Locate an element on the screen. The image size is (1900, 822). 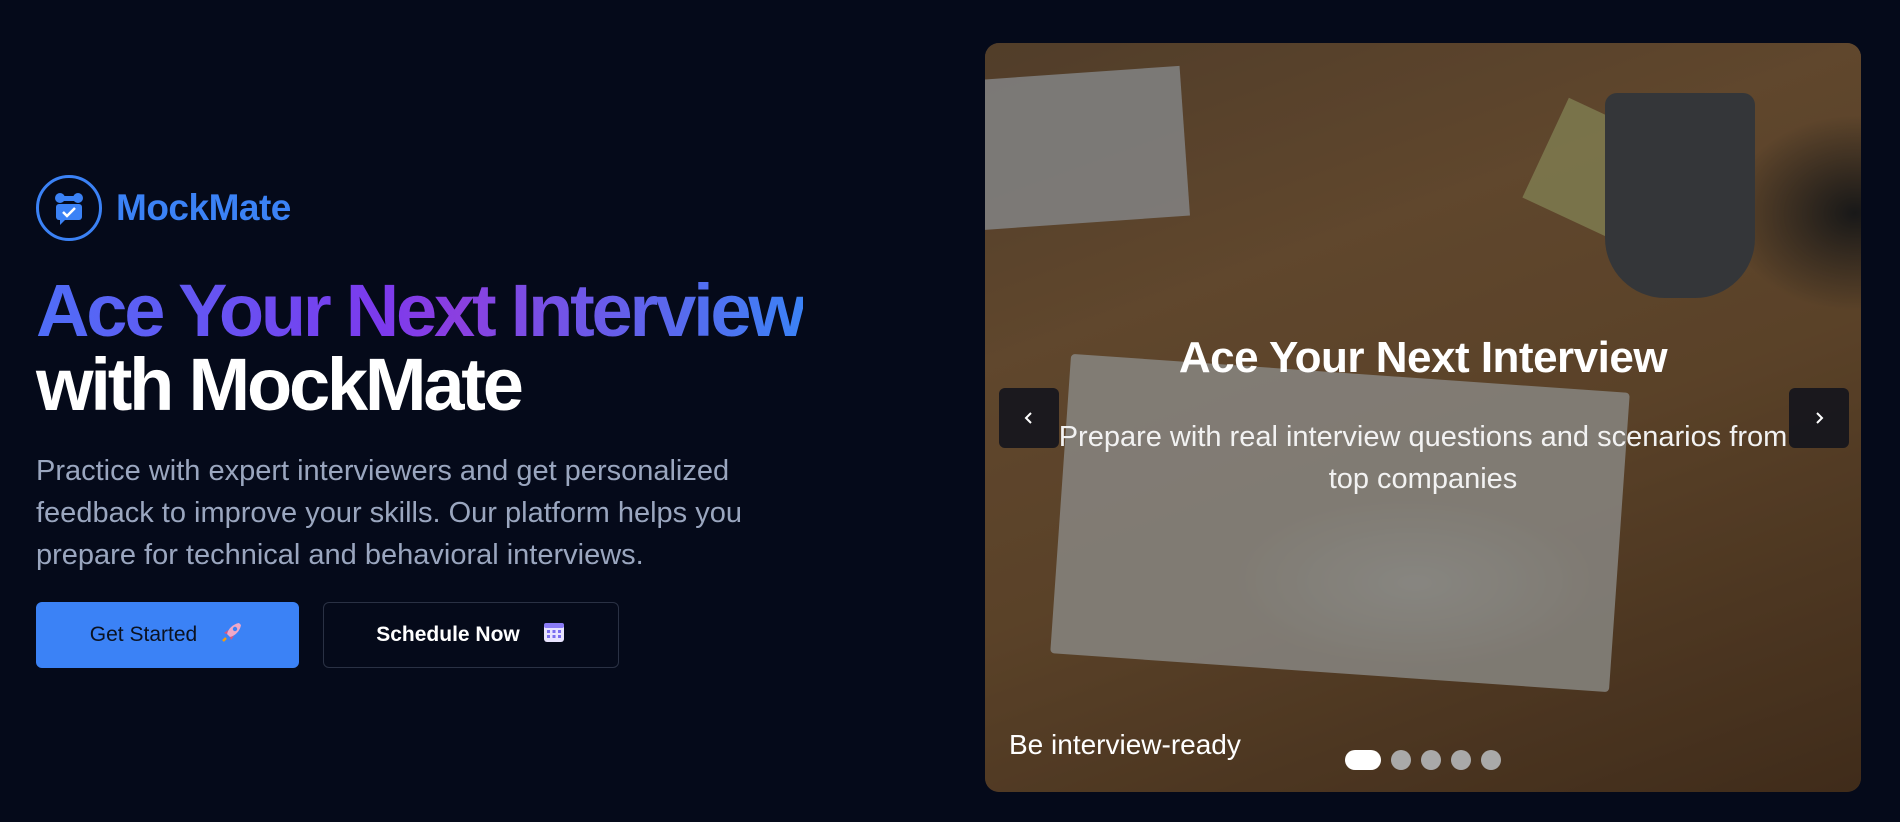
chevron-left-icon is located at coordinates (1028, 418).